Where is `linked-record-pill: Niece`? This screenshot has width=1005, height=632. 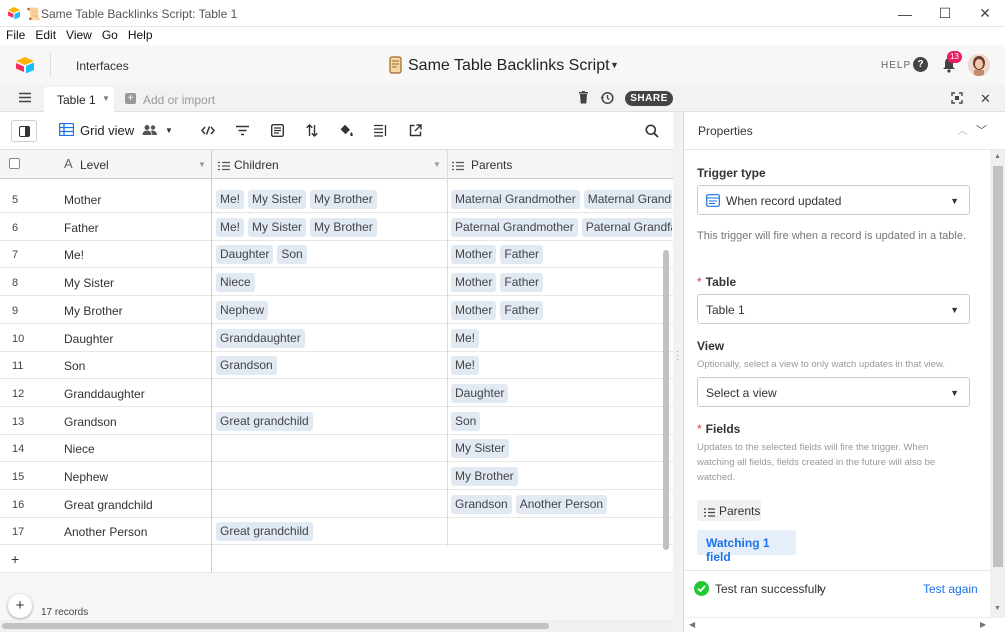
linked-record-pill: Niece is located at coordinates (235, 283).